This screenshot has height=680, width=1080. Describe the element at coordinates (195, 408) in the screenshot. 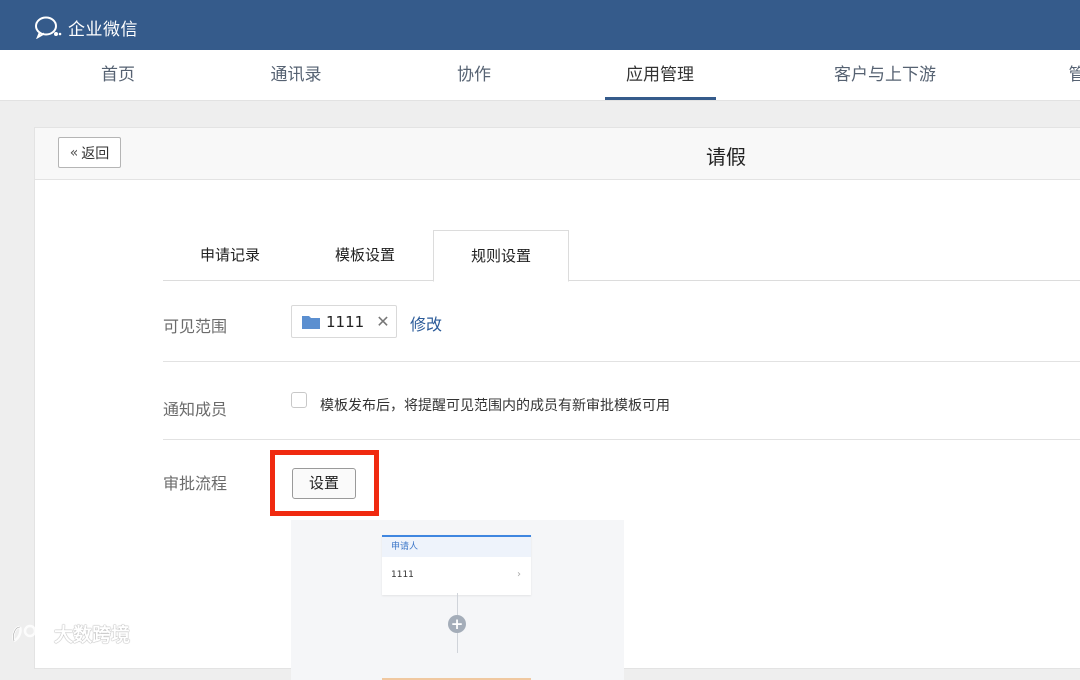

I see `notify-members-label: 通知成员` at that location.